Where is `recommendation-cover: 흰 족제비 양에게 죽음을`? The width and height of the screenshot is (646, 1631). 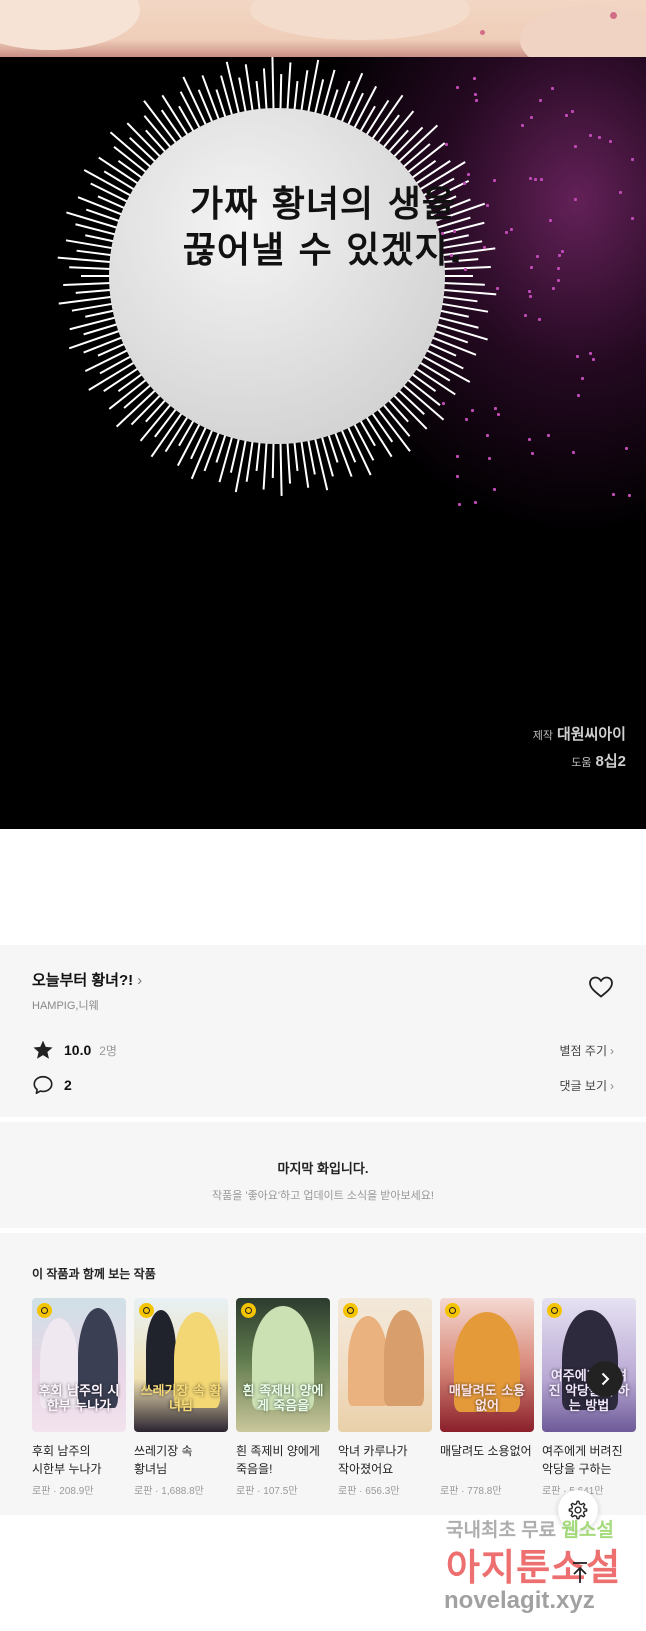
recommendation-cover: 흰 족제비 양에게 죽음을 is located at coordinates (283, 1365).